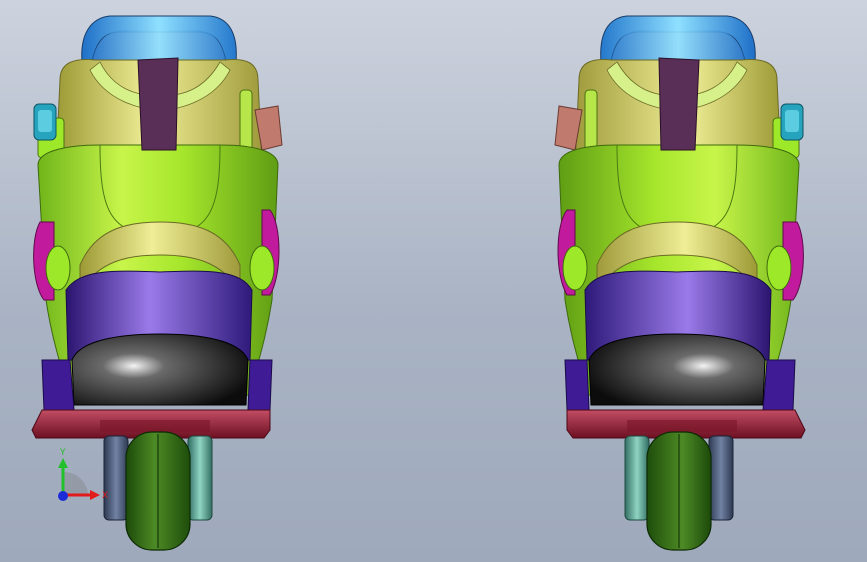 This screenshot has height=562, width=867. What do you see at coordinates (83, 474) in the screenshot?
I see `coordinate-triad: Y X` at bounding box center [83, 474].